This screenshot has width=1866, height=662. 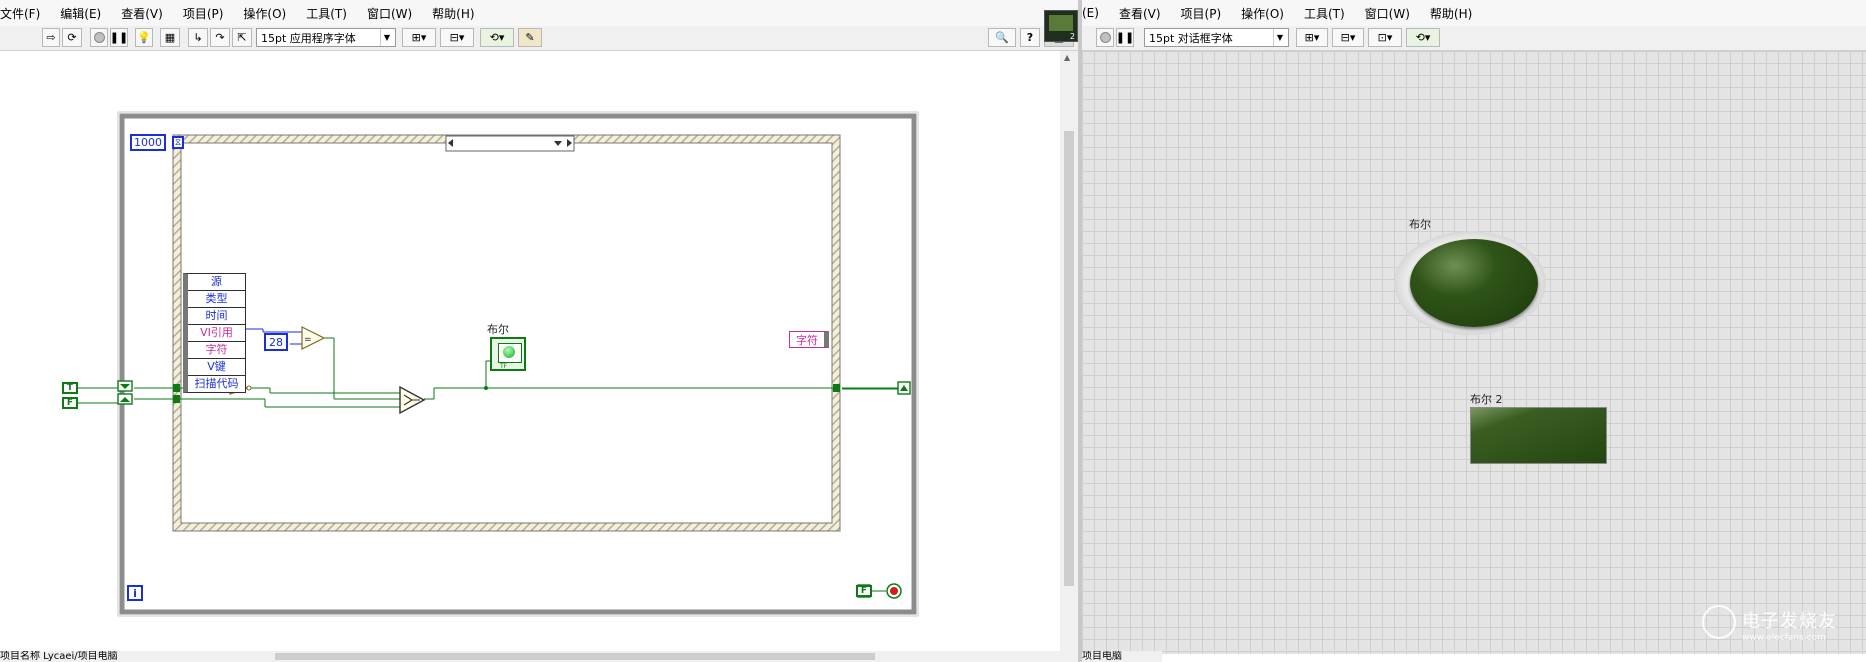 What do you see at coordinates (809, 339) in the screenshot?
I see `char-terminal: 字符` at bounding box center [809, 339].